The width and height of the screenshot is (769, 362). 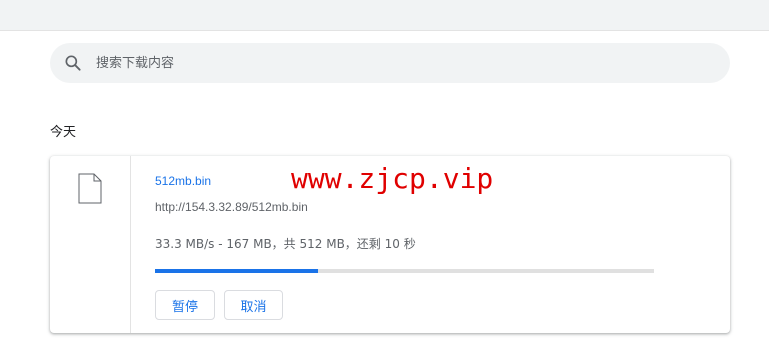 What do you see at coordinates (392, 178) in the screenshot?
I see `watermark-text: www.zjcp.vip` at bounding box center [392, 178].